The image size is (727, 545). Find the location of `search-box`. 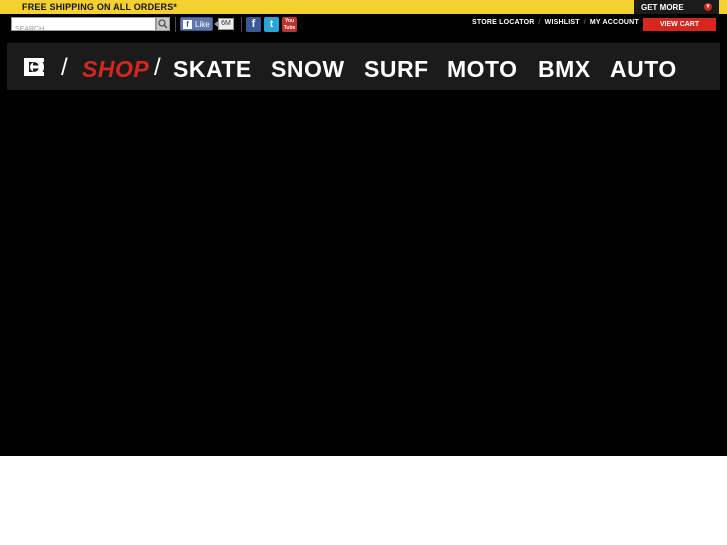

search-box is located at coordinates (83, 26).